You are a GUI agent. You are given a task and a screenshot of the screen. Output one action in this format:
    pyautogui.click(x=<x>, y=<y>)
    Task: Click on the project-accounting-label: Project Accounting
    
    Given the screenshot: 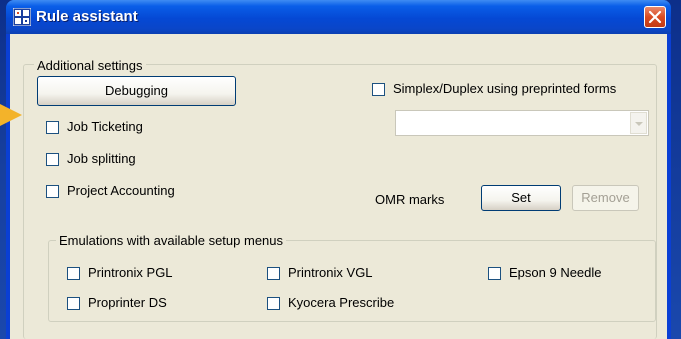 What is the action you would take?
    pyautogui.click(x=121, y=190)
    